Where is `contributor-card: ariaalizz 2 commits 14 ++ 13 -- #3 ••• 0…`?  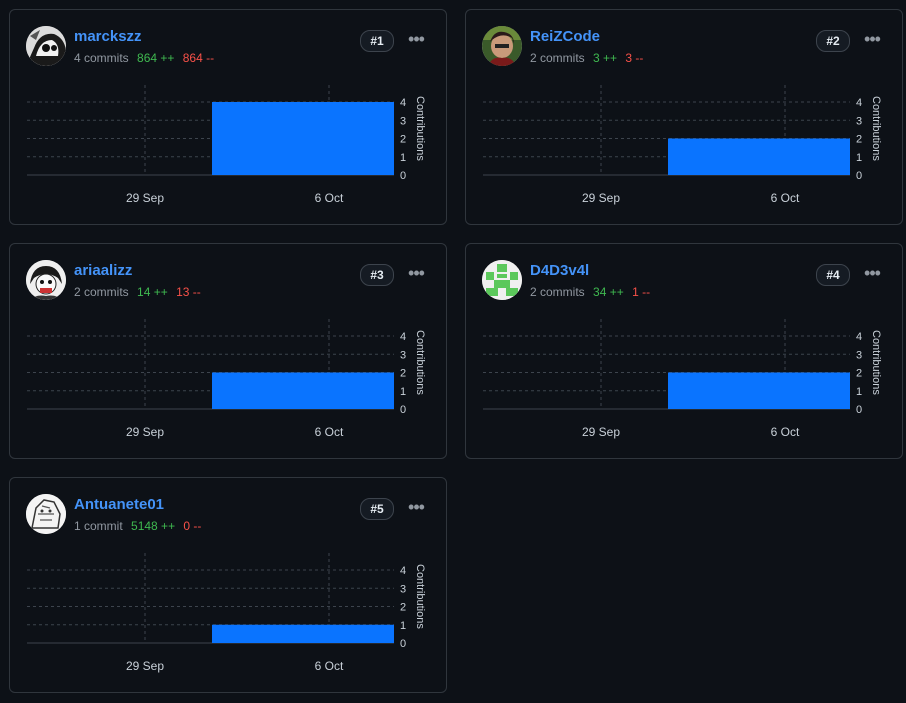
contributor-card: ariaalizz 2 commits 14 ++ 13 -- #3 ••• 0… is located at coordinates (228, 351).